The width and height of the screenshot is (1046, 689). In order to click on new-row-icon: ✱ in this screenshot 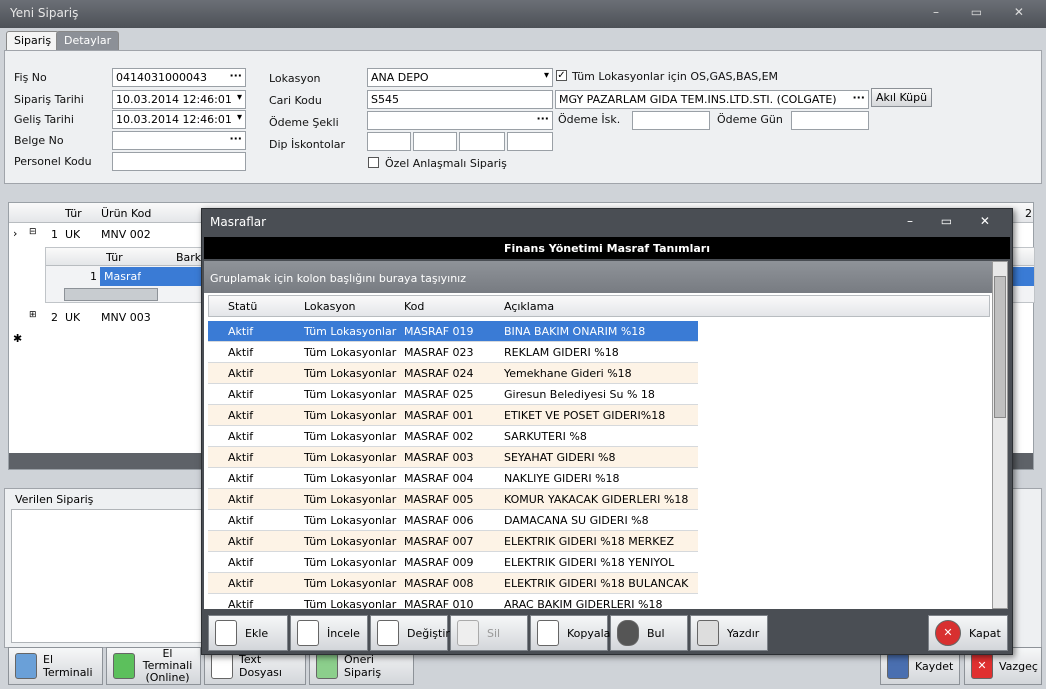, I will do `click(17, 338)`.